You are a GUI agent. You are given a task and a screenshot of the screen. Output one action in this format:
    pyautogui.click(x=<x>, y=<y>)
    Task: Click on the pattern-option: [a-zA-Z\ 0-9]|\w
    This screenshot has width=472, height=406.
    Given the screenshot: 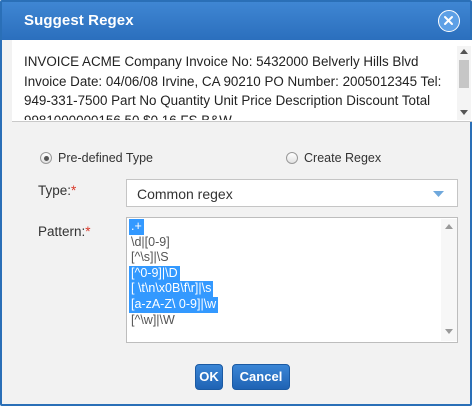 What is the action you would take?
    pyautogui.click(x=278, y=304)
    